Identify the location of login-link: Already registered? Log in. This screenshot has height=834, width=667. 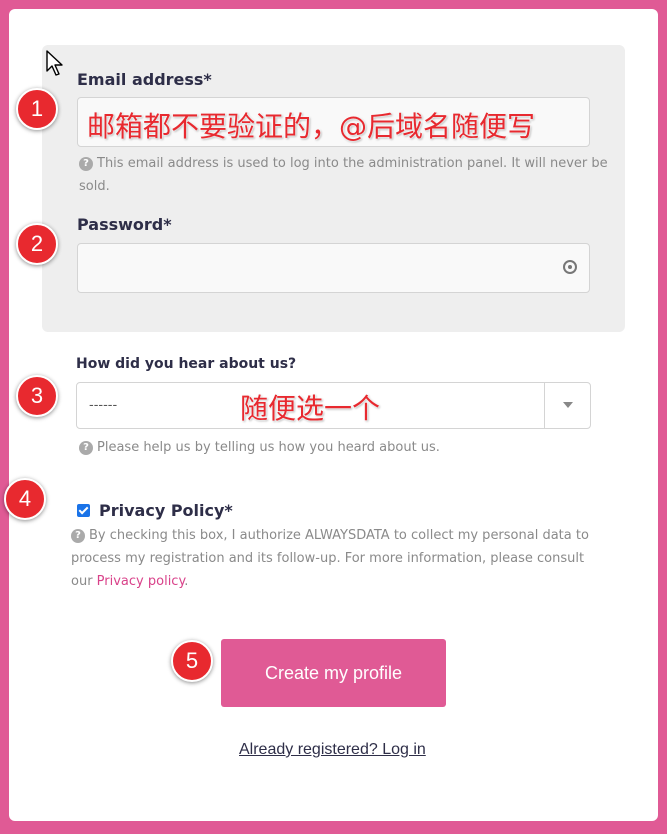
(332, 750).